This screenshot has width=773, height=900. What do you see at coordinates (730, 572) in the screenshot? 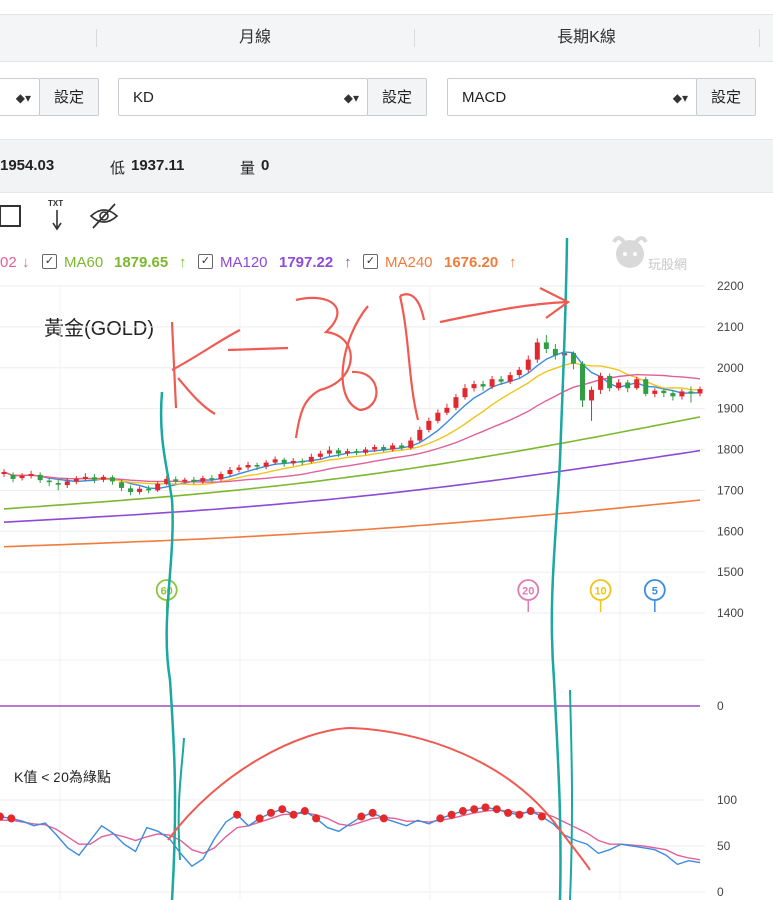
I see `price-tick-label: 1500` at bounding box center [730, 572].